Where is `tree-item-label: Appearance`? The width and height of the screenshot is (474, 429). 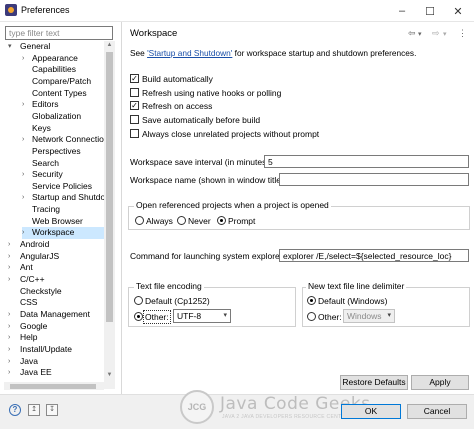 tree-item-label: Appearance is located at coordinates (55, 57).